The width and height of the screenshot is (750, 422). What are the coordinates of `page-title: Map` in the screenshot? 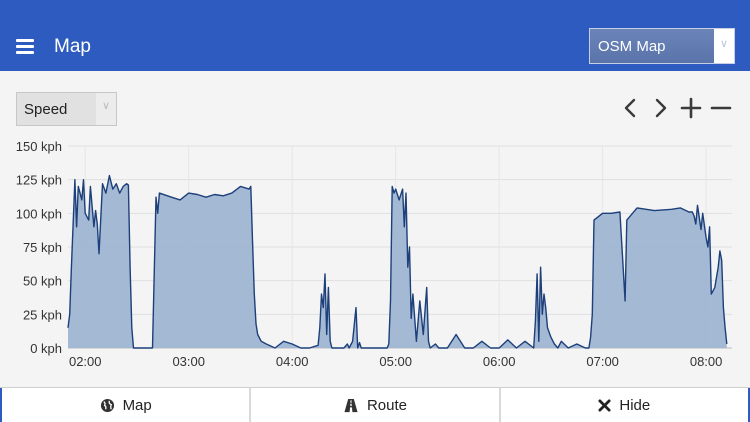 It's located at (72, 46).